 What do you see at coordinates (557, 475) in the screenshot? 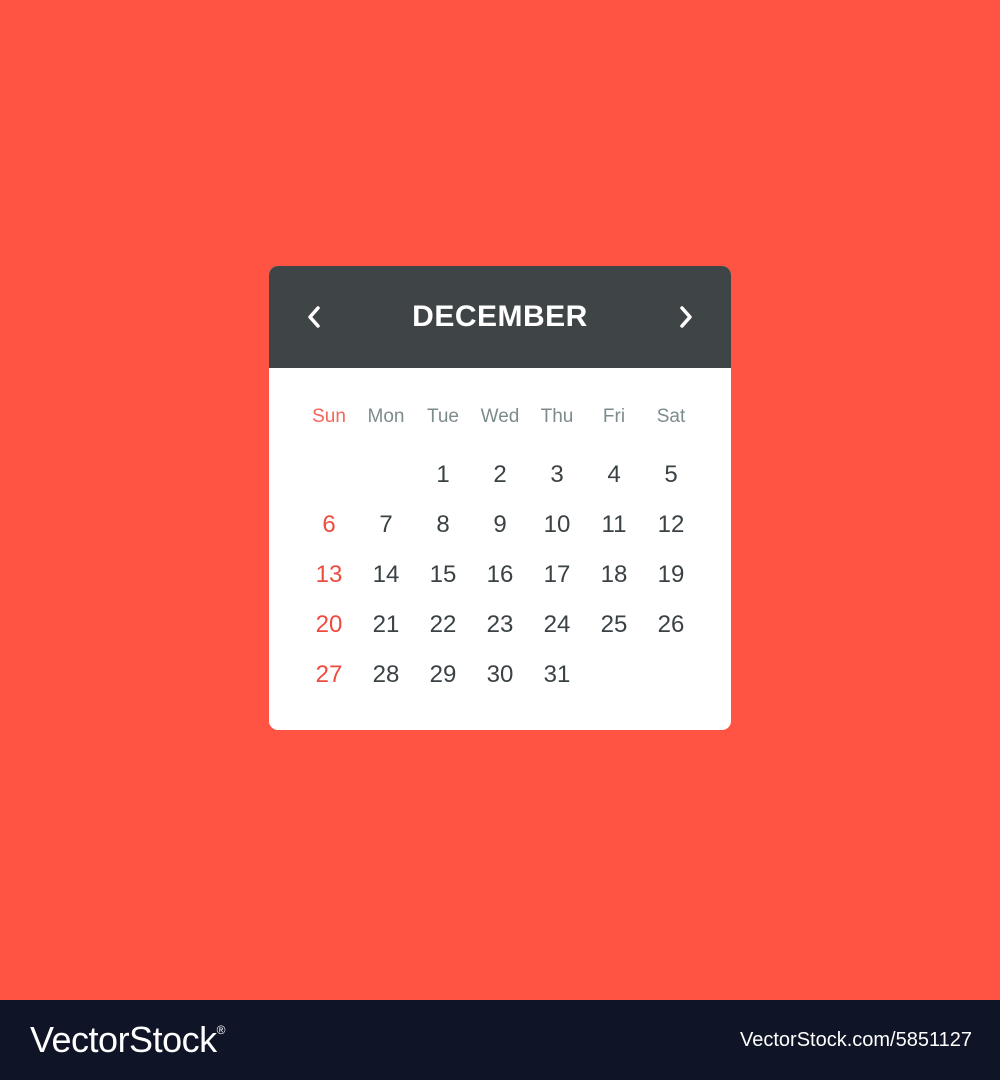
I see `date-cell-3: 3` at bounding box center [557, 475].